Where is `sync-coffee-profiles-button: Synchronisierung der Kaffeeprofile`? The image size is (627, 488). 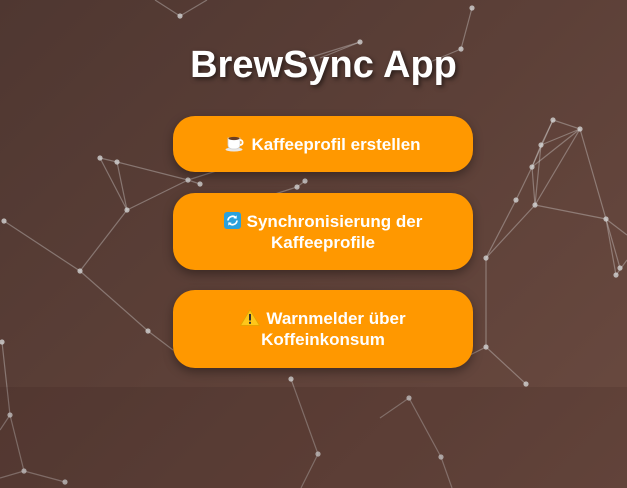
sync-coffee-profiles-button: Synchronisierung der Kaffeeprofile is located at coordinates (323, 231).